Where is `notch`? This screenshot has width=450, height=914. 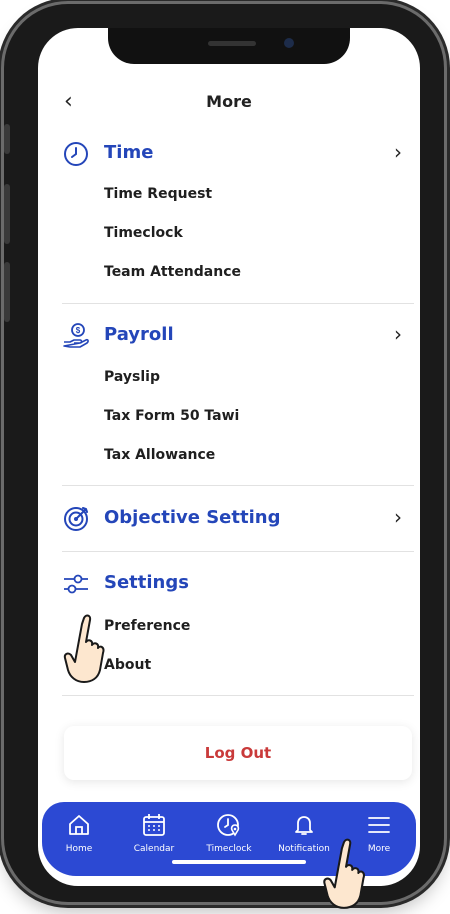 notch is located at coordinates (229, 46).